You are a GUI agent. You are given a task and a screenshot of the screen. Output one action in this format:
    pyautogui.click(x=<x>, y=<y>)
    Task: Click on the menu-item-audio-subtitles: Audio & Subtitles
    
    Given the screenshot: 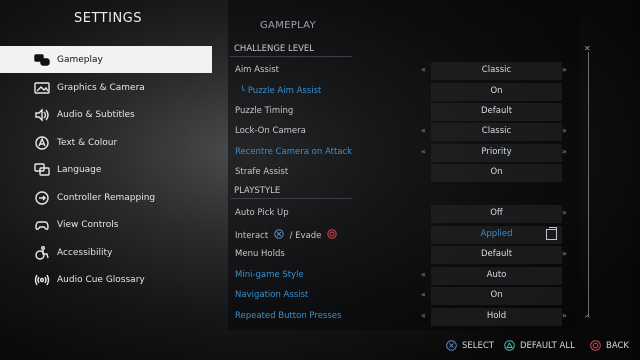 What is the action you would take?
    pyautogui.click(x=106, y=116)
    